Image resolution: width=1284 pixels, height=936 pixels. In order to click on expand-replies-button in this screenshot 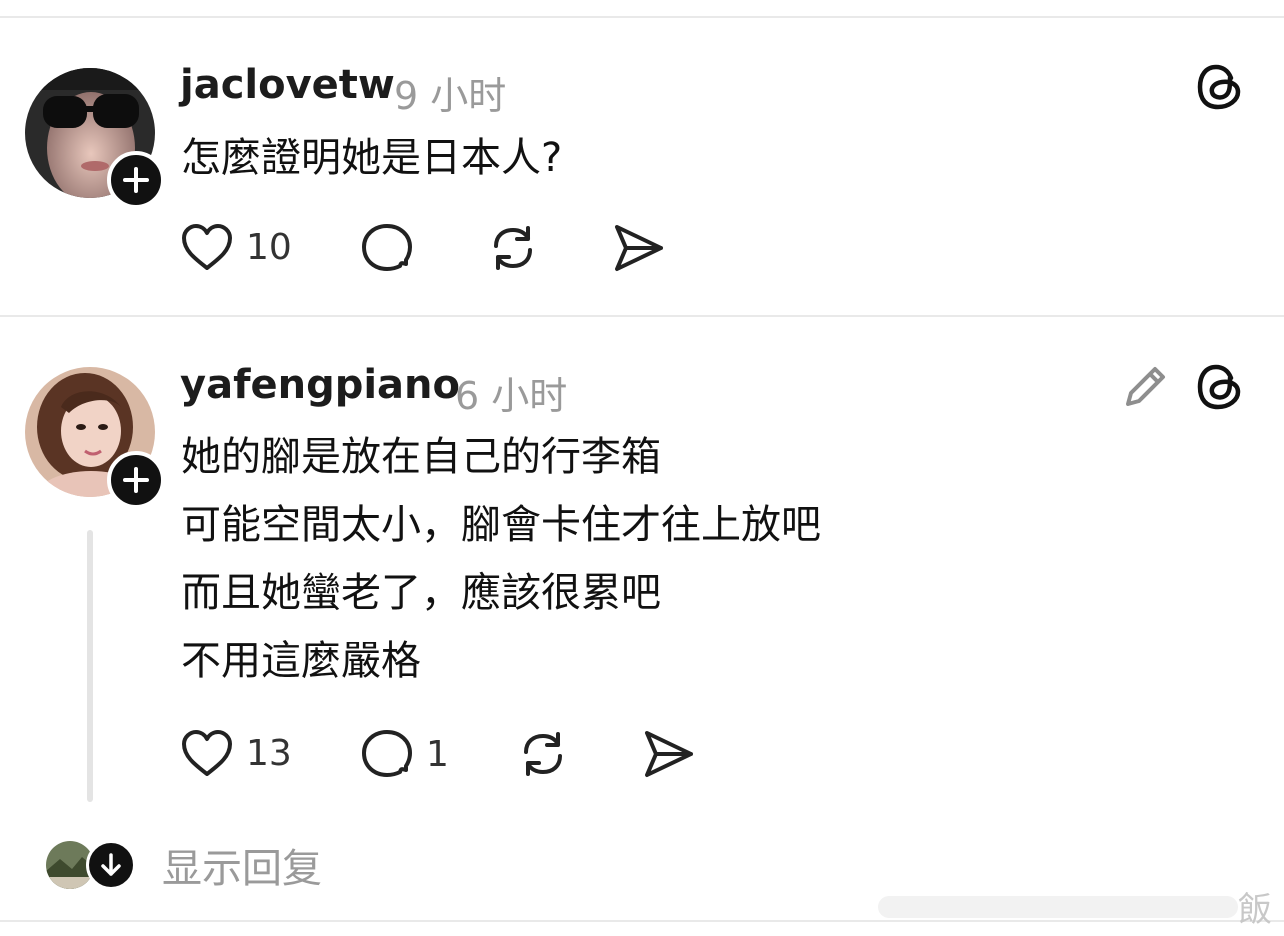, I will do `click(111, 865)`.